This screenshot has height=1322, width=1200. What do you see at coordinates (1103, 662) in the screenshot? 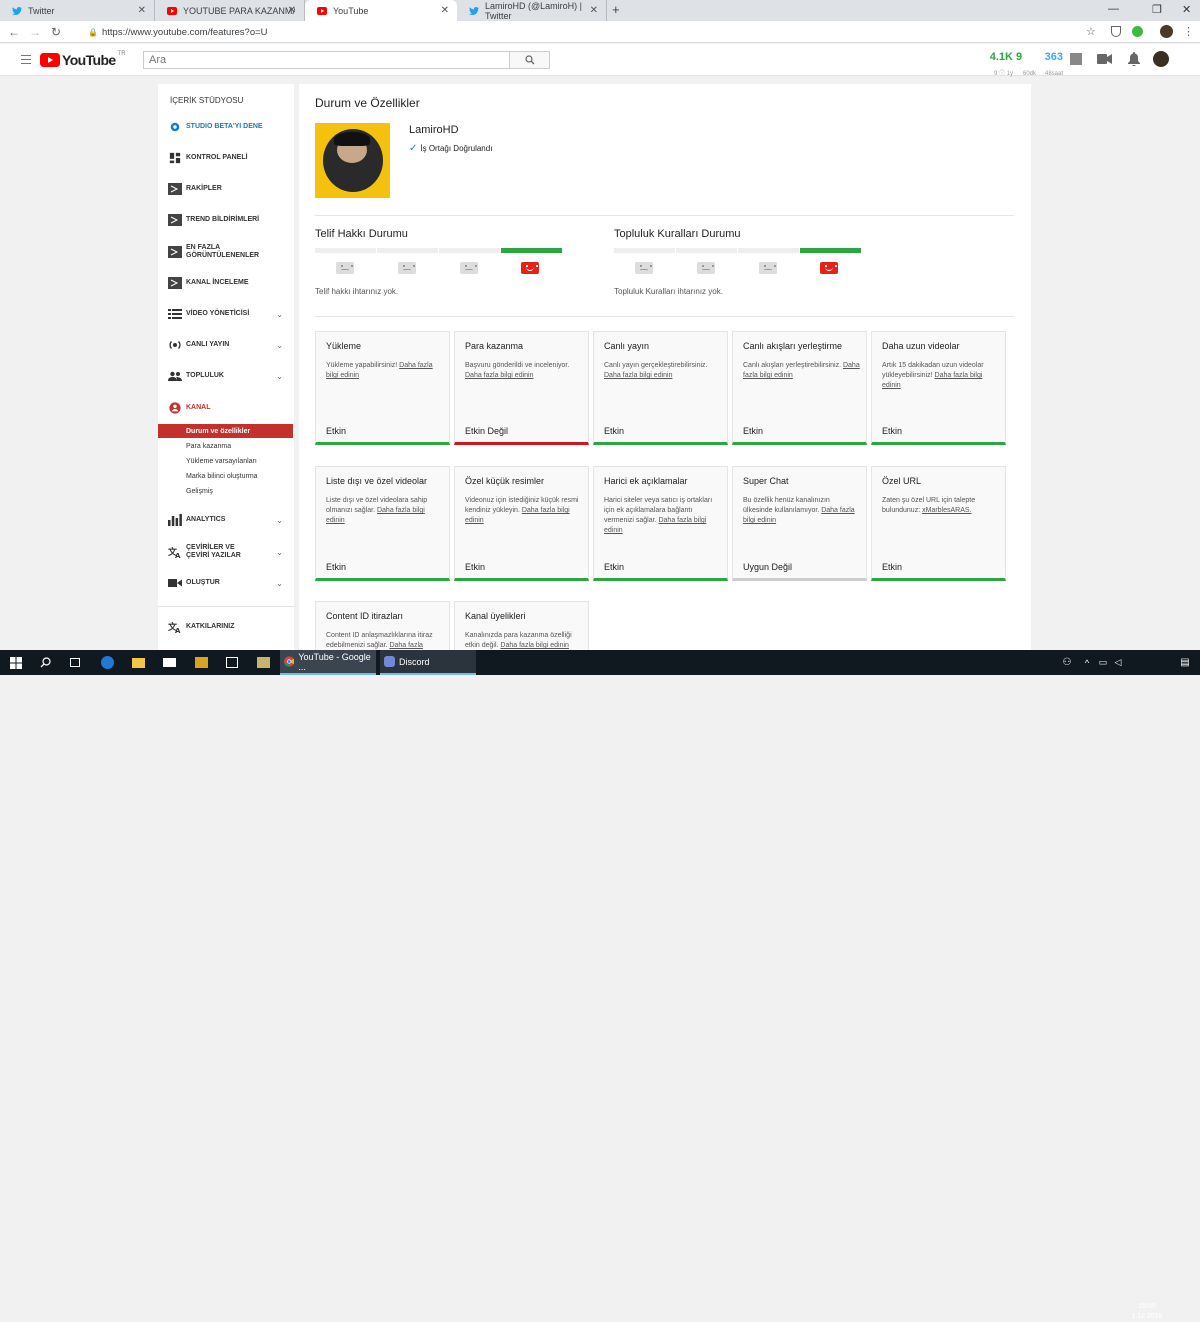
I see `battery-icon: ▭` at bounding box center [1103, 662].